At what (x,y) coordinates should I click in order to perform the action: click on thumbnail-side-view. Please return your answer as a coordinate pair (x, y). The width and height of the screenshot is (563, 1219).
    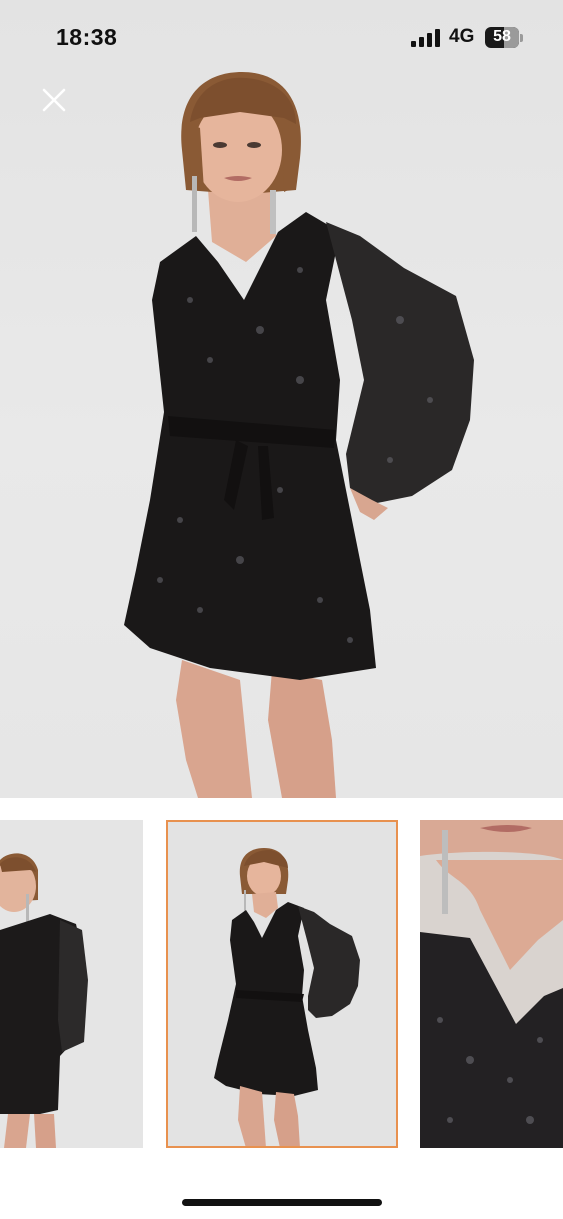
    Looking at the image, I should click on (71, 984).